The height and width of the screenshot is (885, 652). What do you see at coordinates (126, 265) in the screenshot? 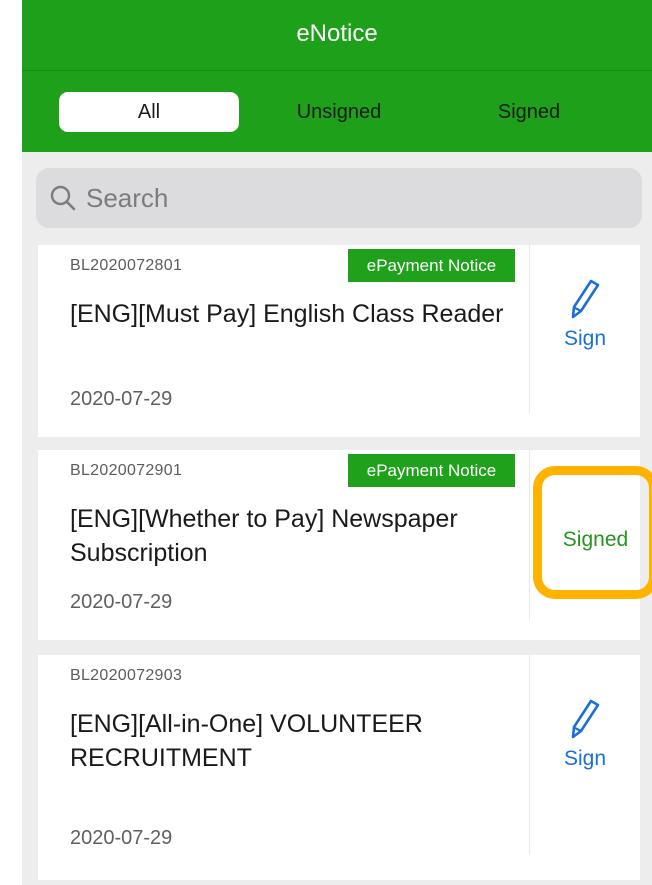
I see `notice-ref: BL2020072801` at bounding box center [126, 265].